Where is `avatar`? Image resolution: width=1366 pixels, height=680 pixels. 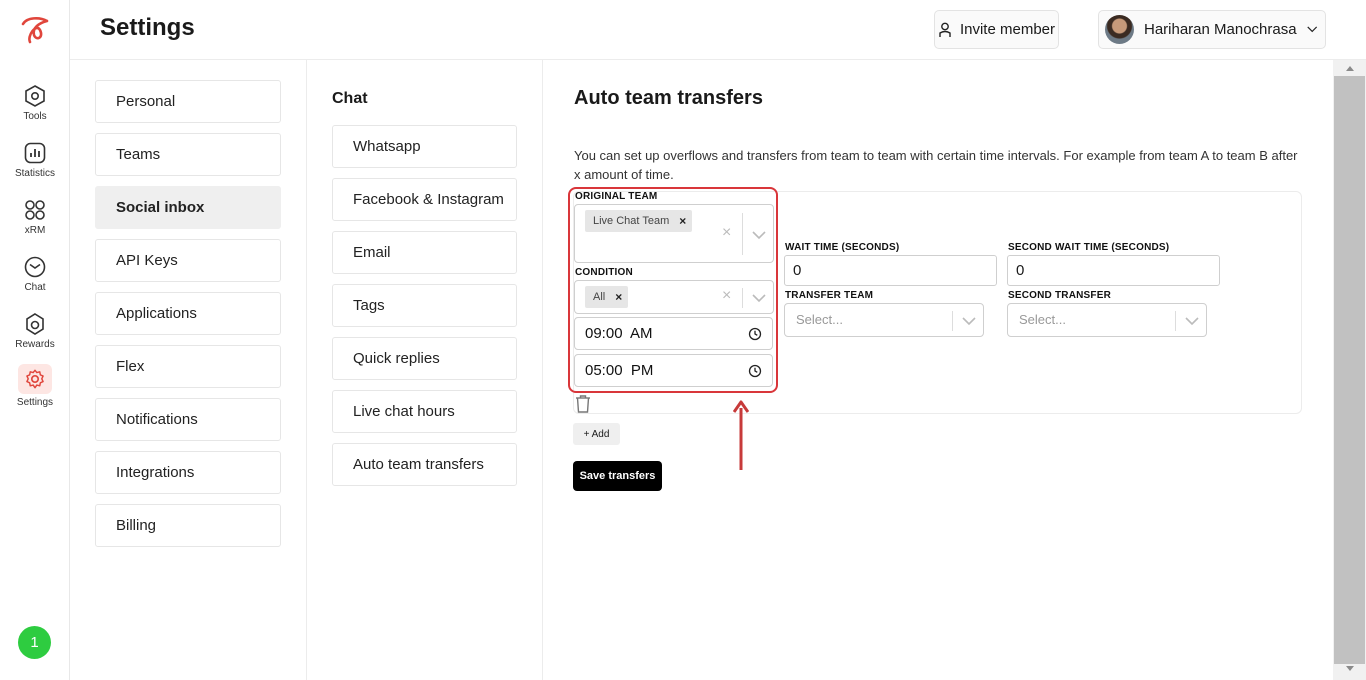 avatar is located at coordinates (1119, 29).